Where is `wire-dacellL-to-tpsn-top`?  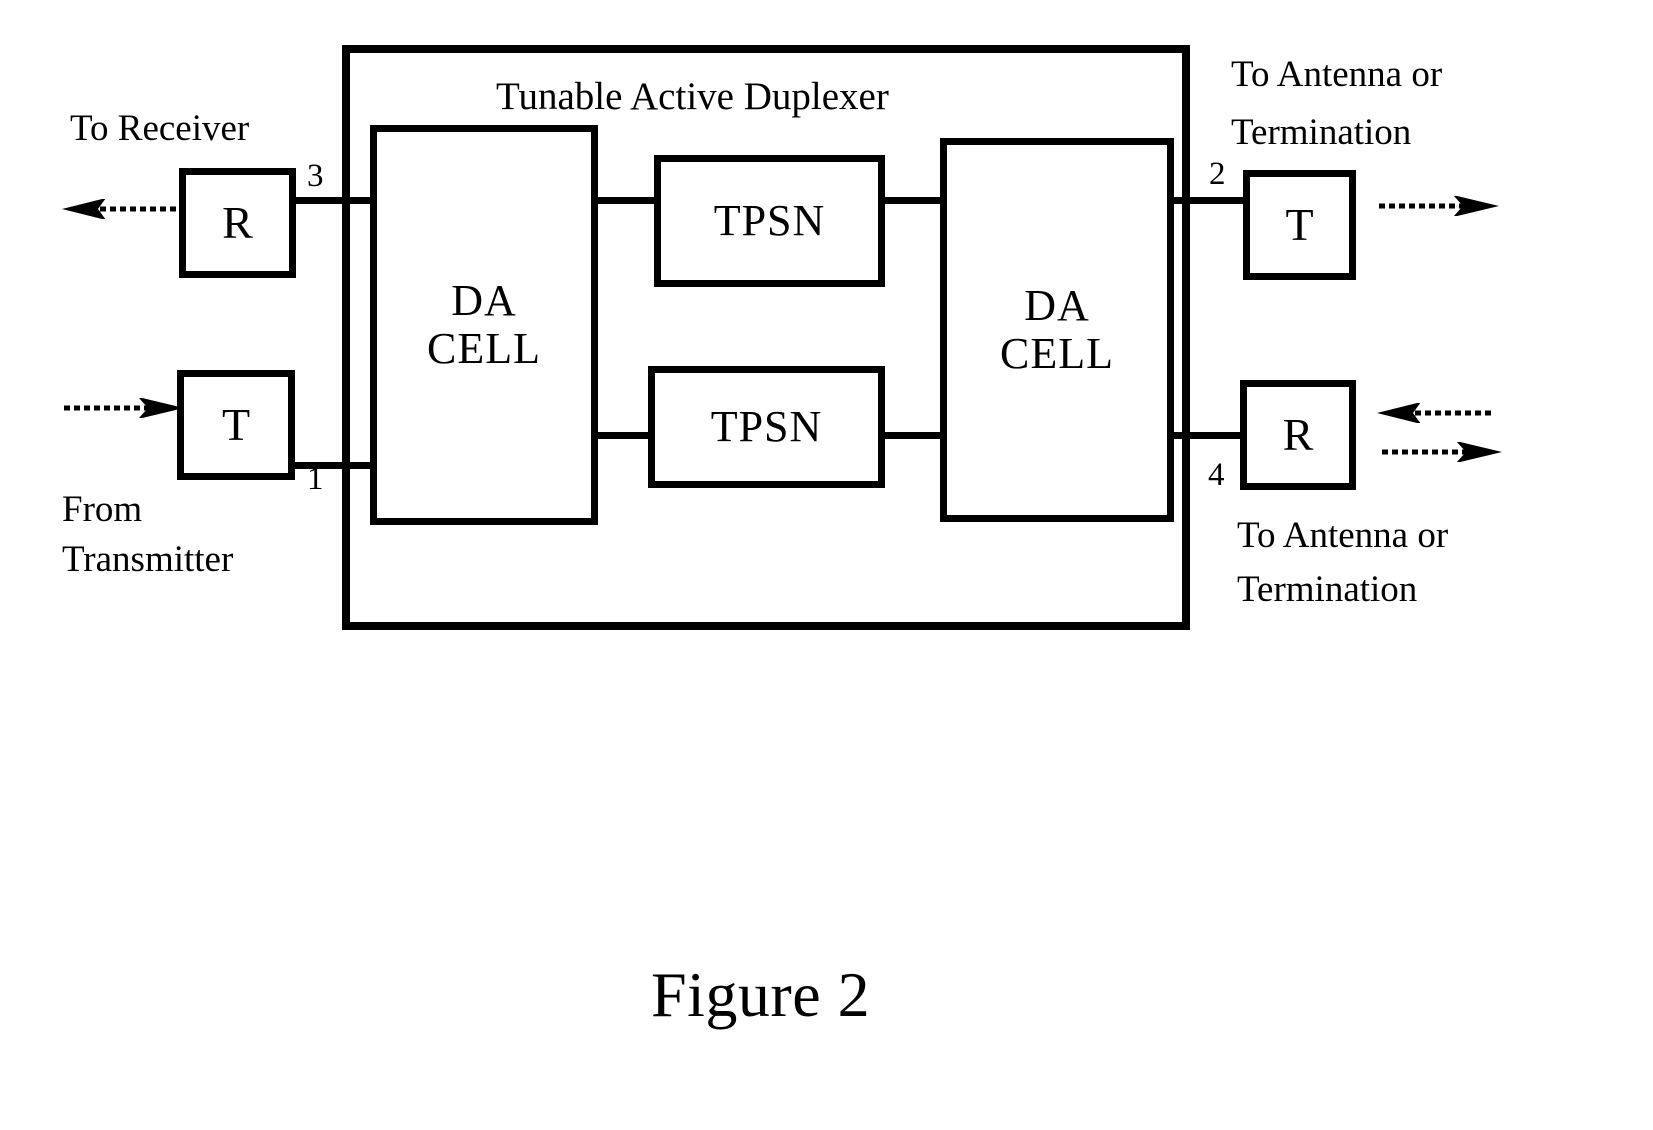
wire-dacellL-to-tpsn-top is located at coordinates (627, 200).